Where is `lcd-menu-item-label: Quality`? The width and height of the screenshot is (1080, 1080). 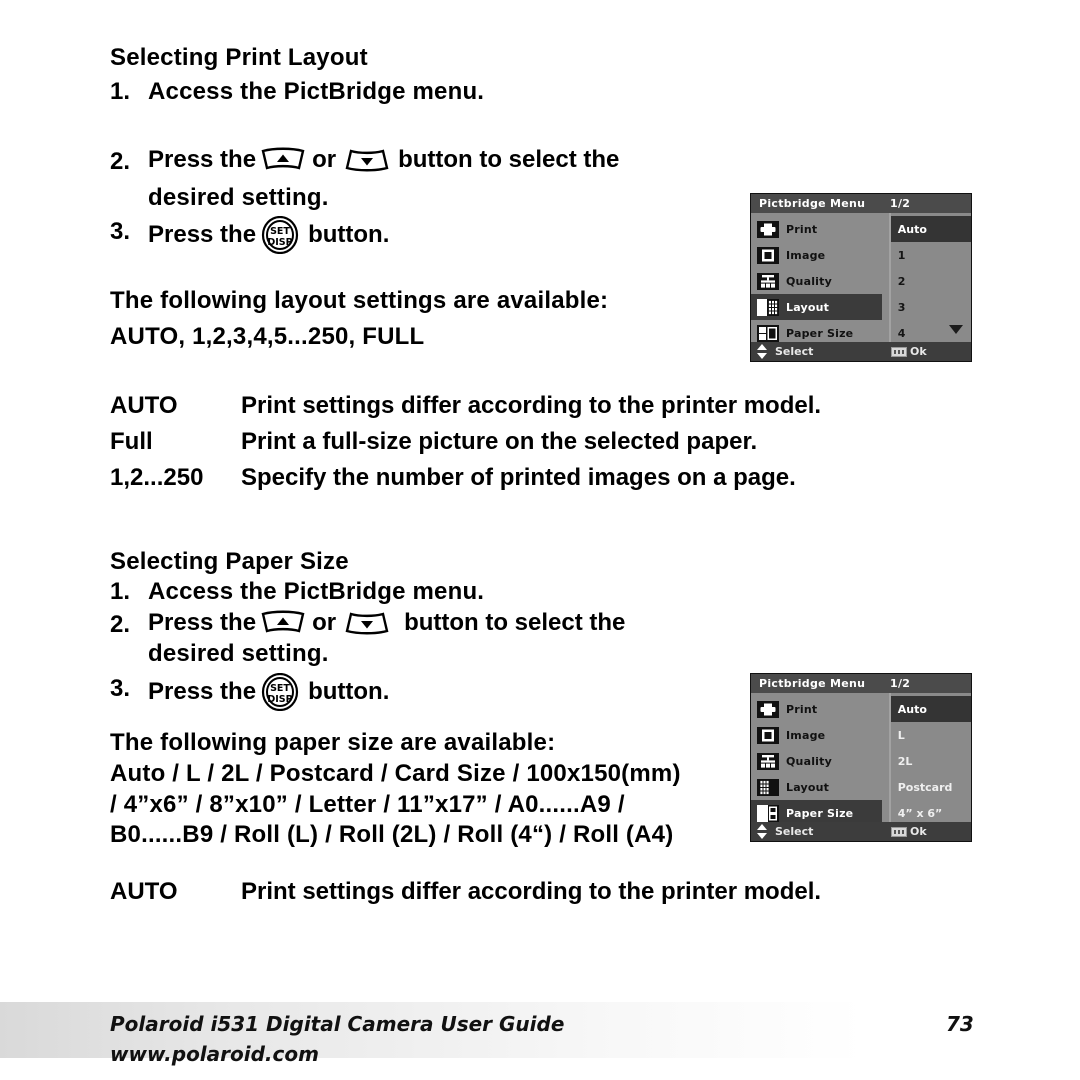
lcd-menu-item-label: Quality is located at coordinates (809, 761).